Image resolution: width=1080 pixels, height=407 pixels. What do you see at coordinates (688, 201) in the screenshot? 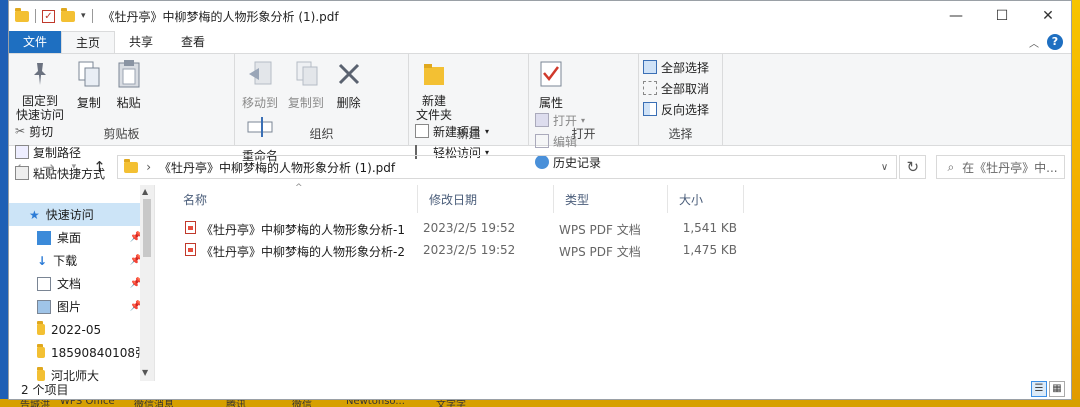
I see `column-size: 大小` at bounding box center [688, 201].